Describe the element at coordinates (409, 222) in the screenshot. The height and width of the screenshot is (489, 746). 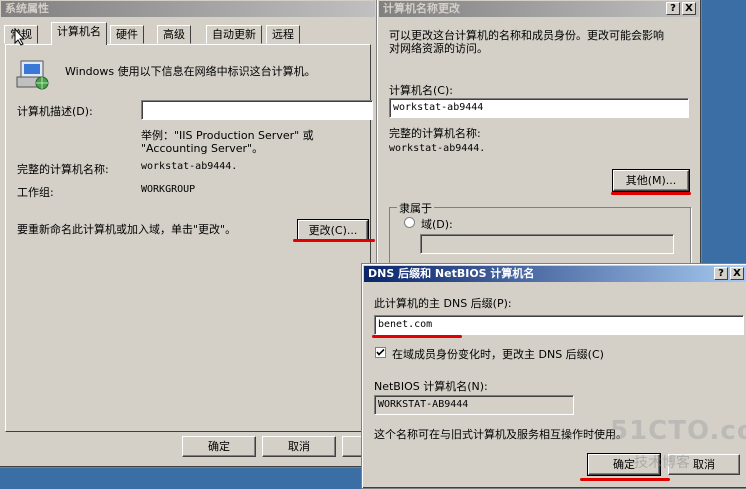
I see `domain-radio` at that location.